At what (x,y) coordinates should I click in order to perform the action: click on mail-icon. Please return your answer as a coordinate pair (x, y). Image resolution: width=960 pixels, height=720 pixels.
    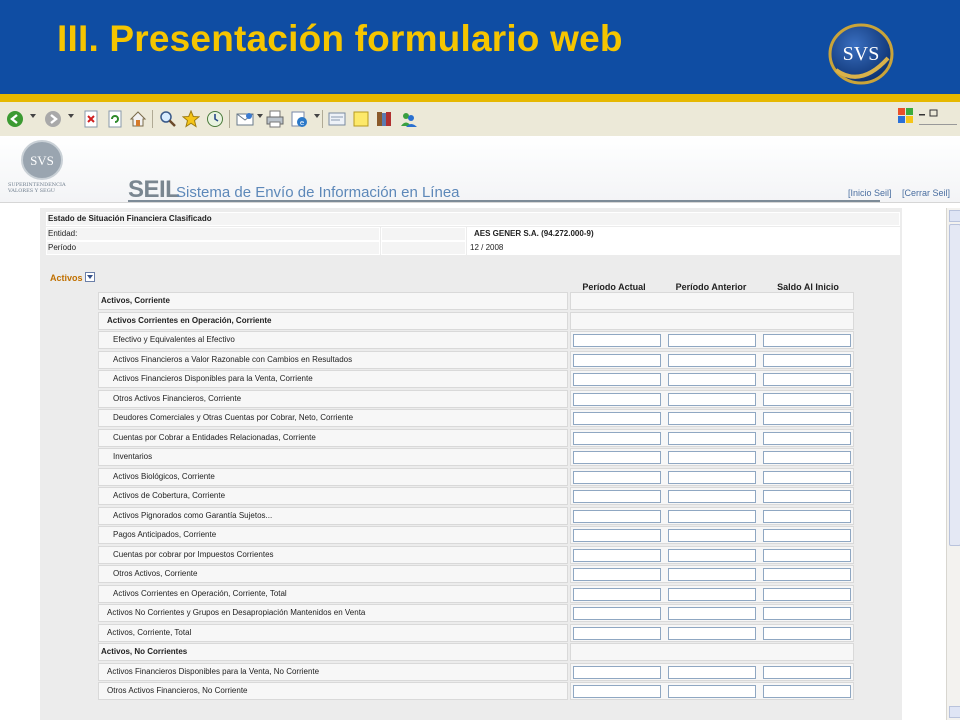
    Looking at the image, I should click on (245, 119).